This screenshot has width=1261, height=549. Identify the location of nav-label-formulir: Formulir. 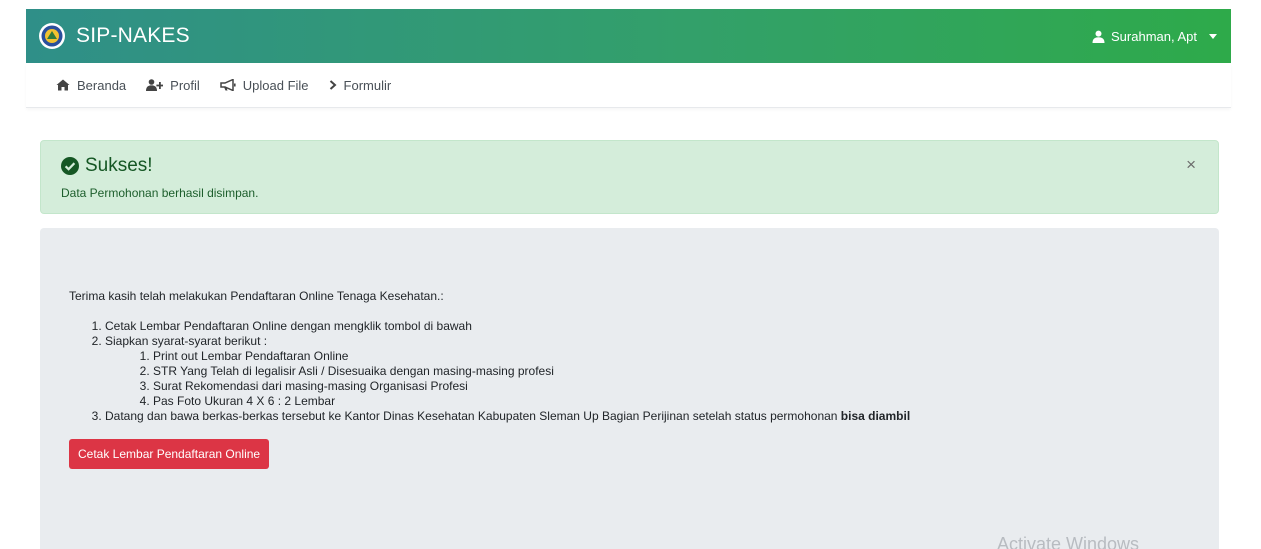
(367, 85).